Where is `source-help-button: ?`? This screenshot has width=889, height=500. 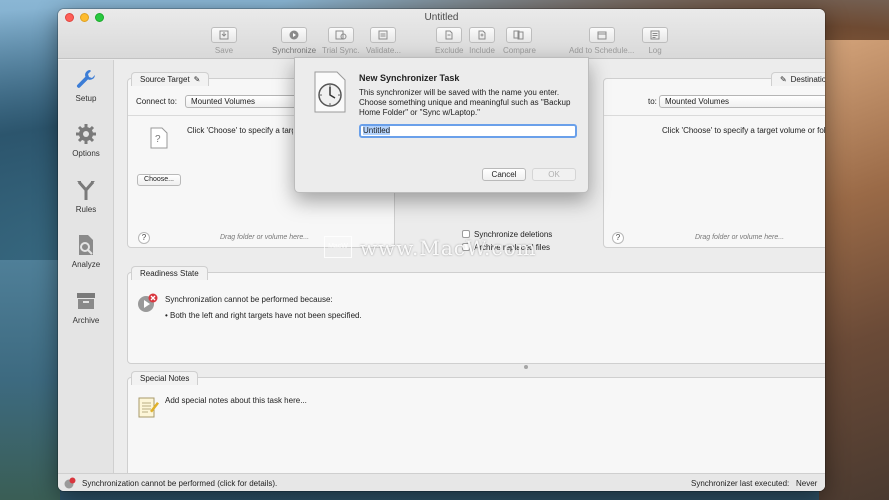 source-help-button: ? is located at coordinates (144, 238).